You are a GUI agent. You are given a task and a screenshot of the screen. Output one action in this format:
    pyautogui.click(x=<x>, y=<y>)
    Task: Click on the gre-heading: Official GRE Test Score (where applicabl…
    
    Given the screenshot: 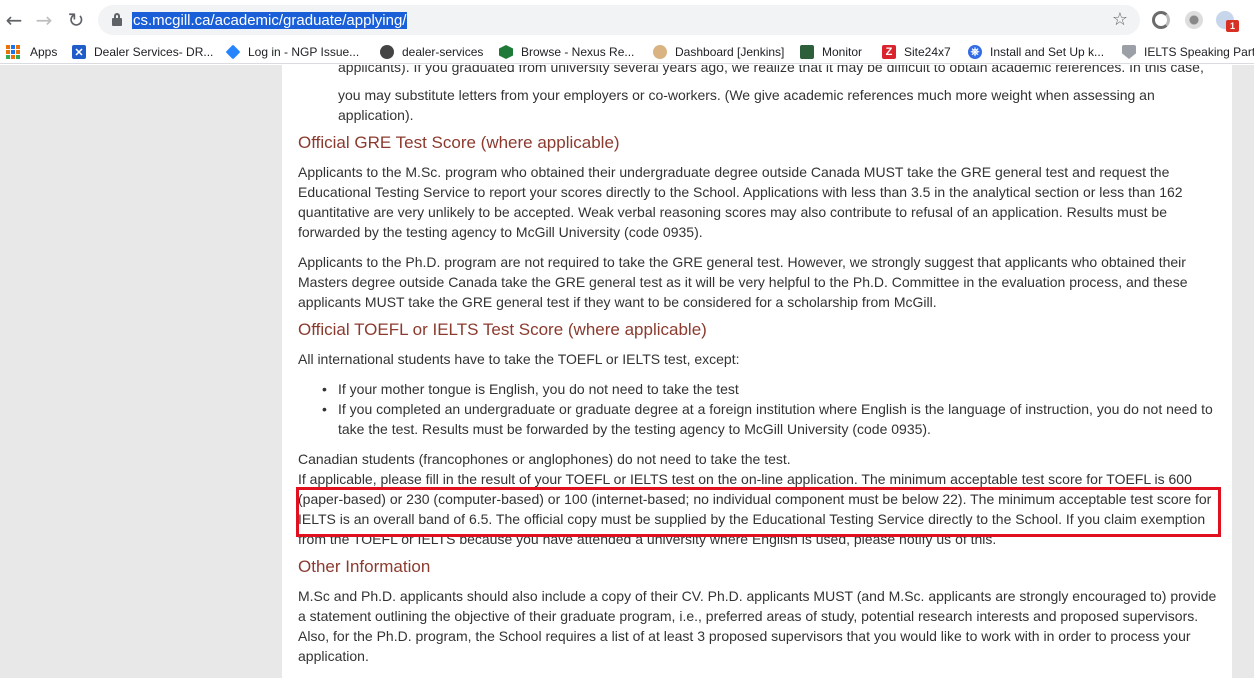 What is the action you would take?
    pyautogui.click(x=459, y=142)
    